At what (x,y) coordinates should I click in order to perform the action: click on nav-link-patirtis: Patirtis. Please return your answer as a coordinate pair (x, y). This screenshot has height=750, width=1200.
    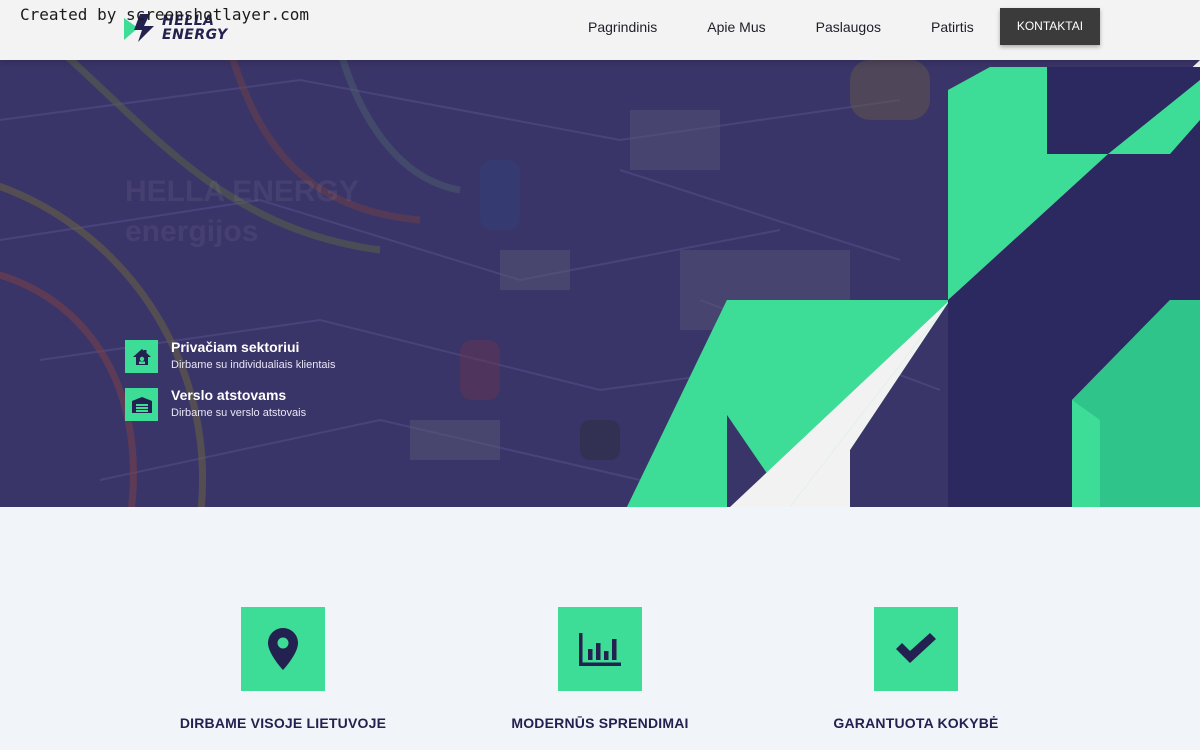
    Looking at the image, I should click on (952, 27).